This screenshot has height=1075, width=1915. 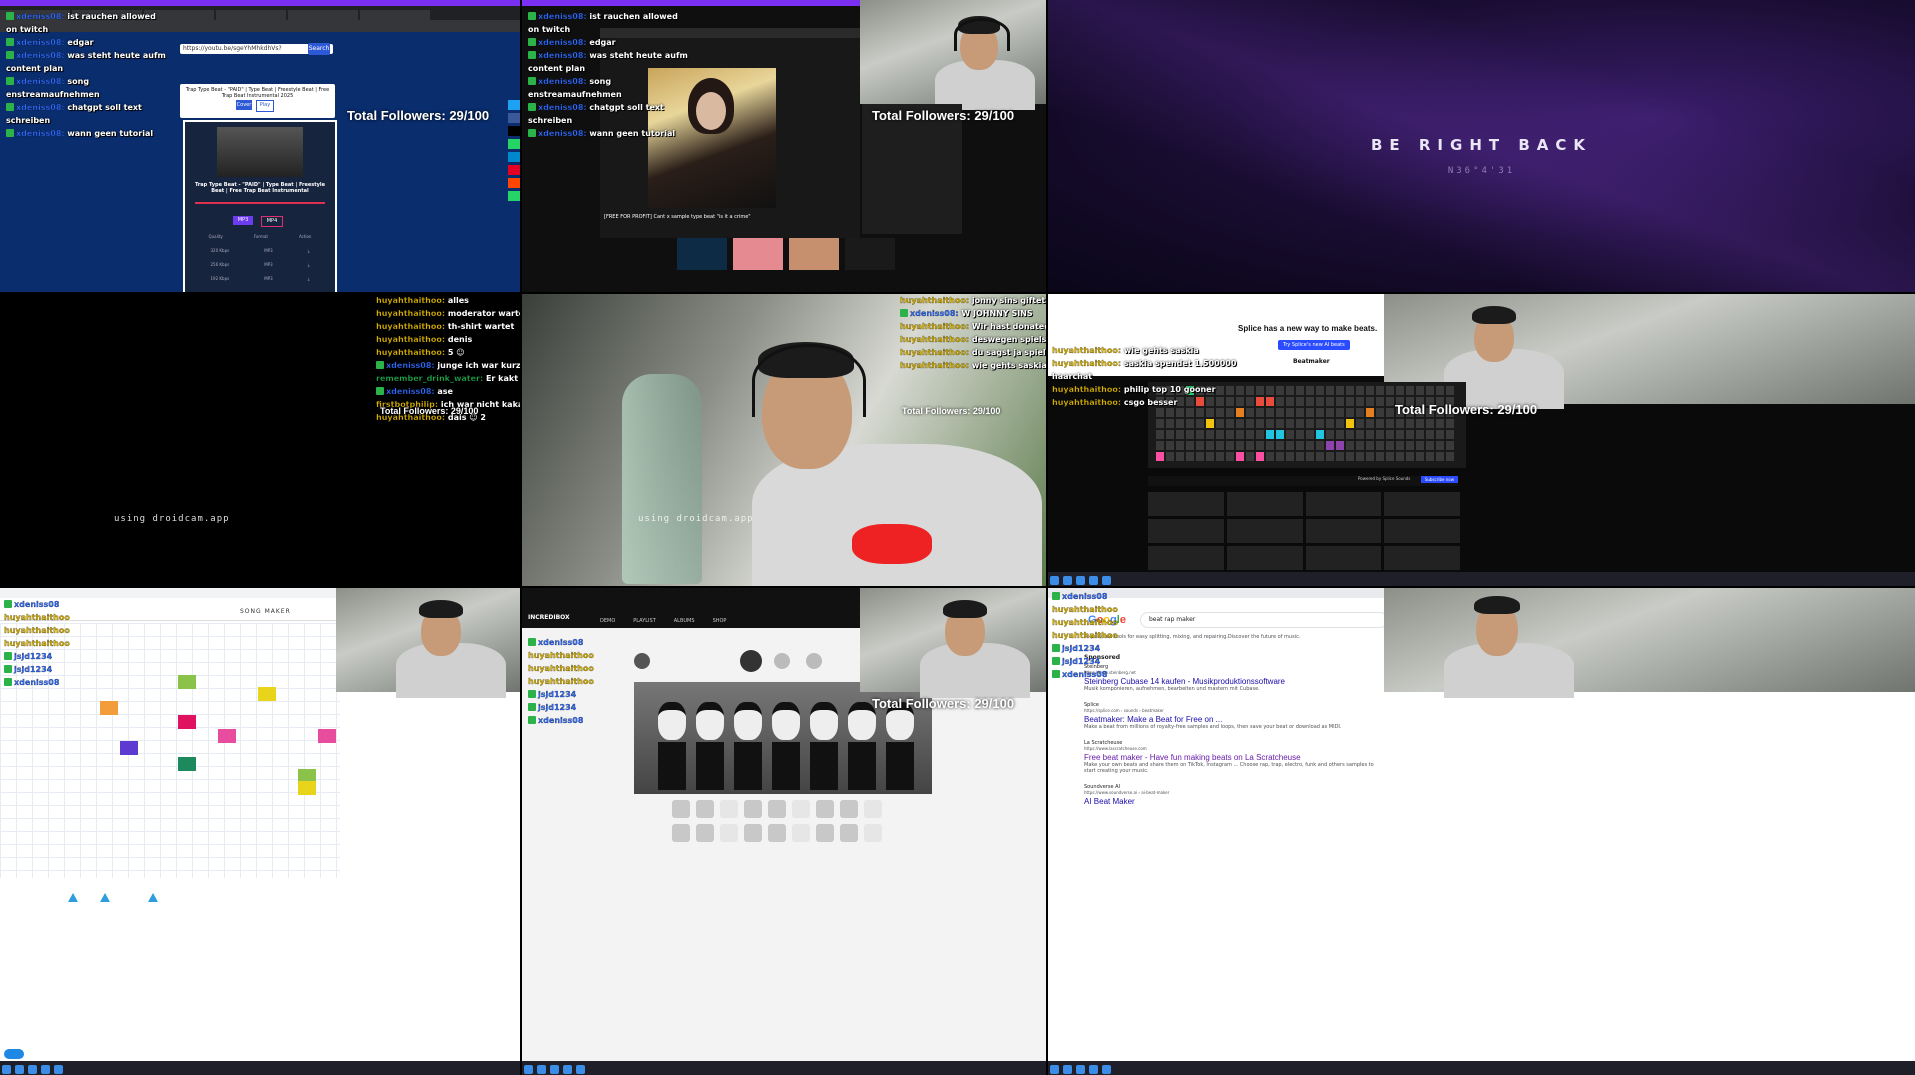 What do you see at coordinates (309, 264) in the screenshot?
I see `download-icon: ⤓` at bounding box center [309, 264].